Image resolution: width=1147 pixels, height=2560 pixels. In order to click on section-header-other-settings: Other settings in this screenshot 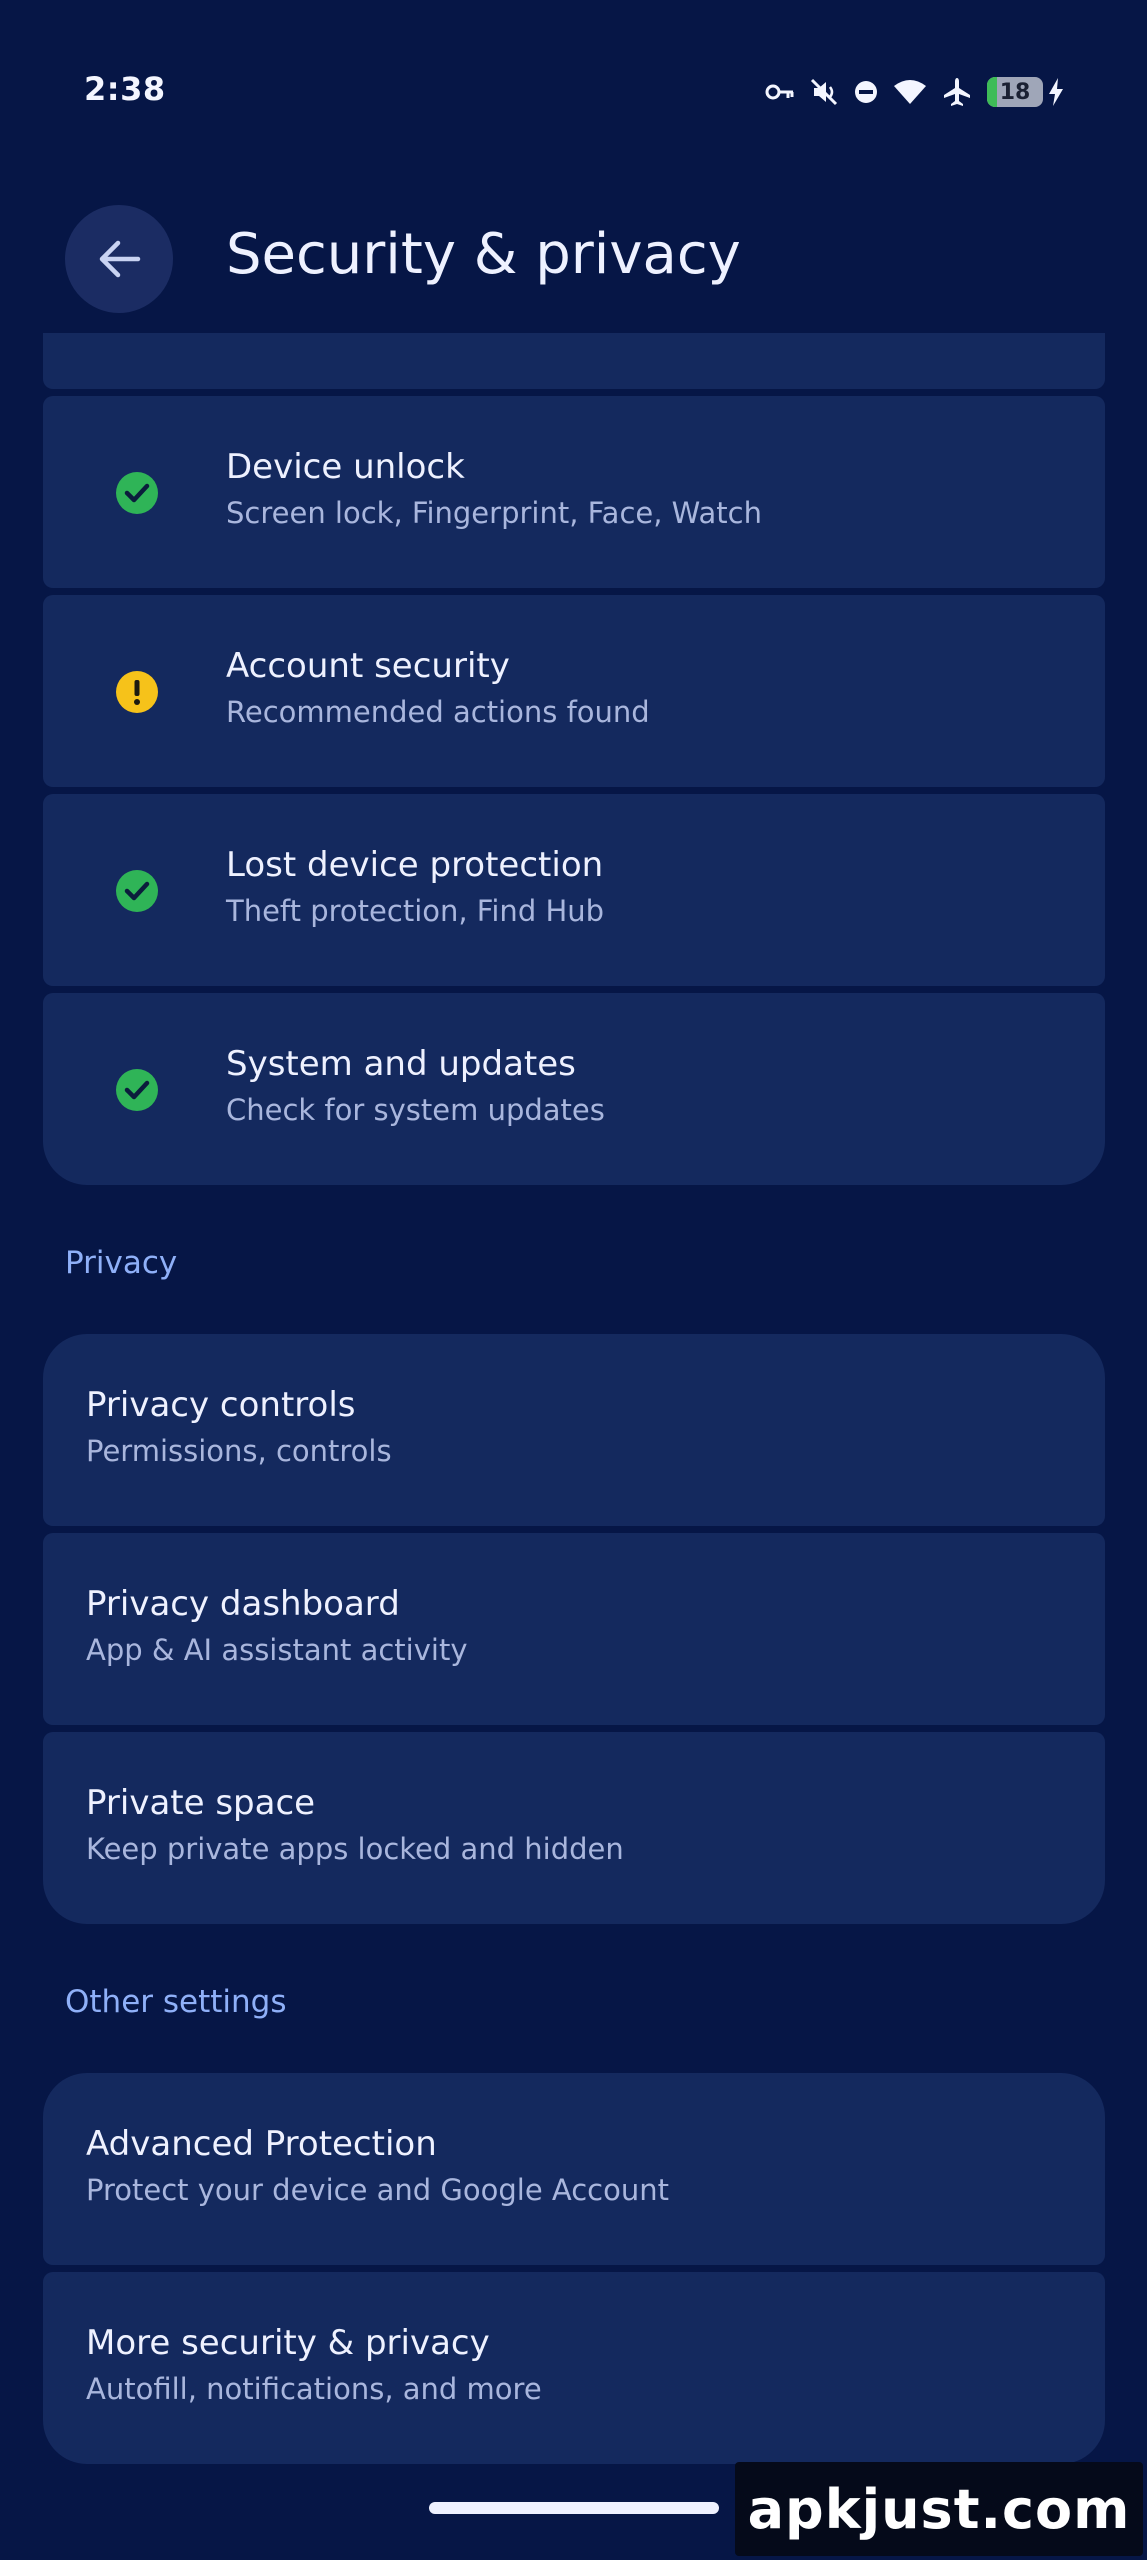, I will do `click(176, 2002)`.